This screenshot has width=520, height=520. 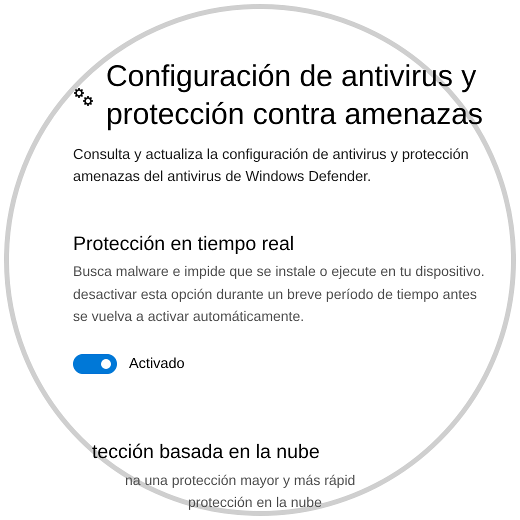 I want to click on description-text: amenazas del antivirus de Windows Defender., so click(x=222, y=177).